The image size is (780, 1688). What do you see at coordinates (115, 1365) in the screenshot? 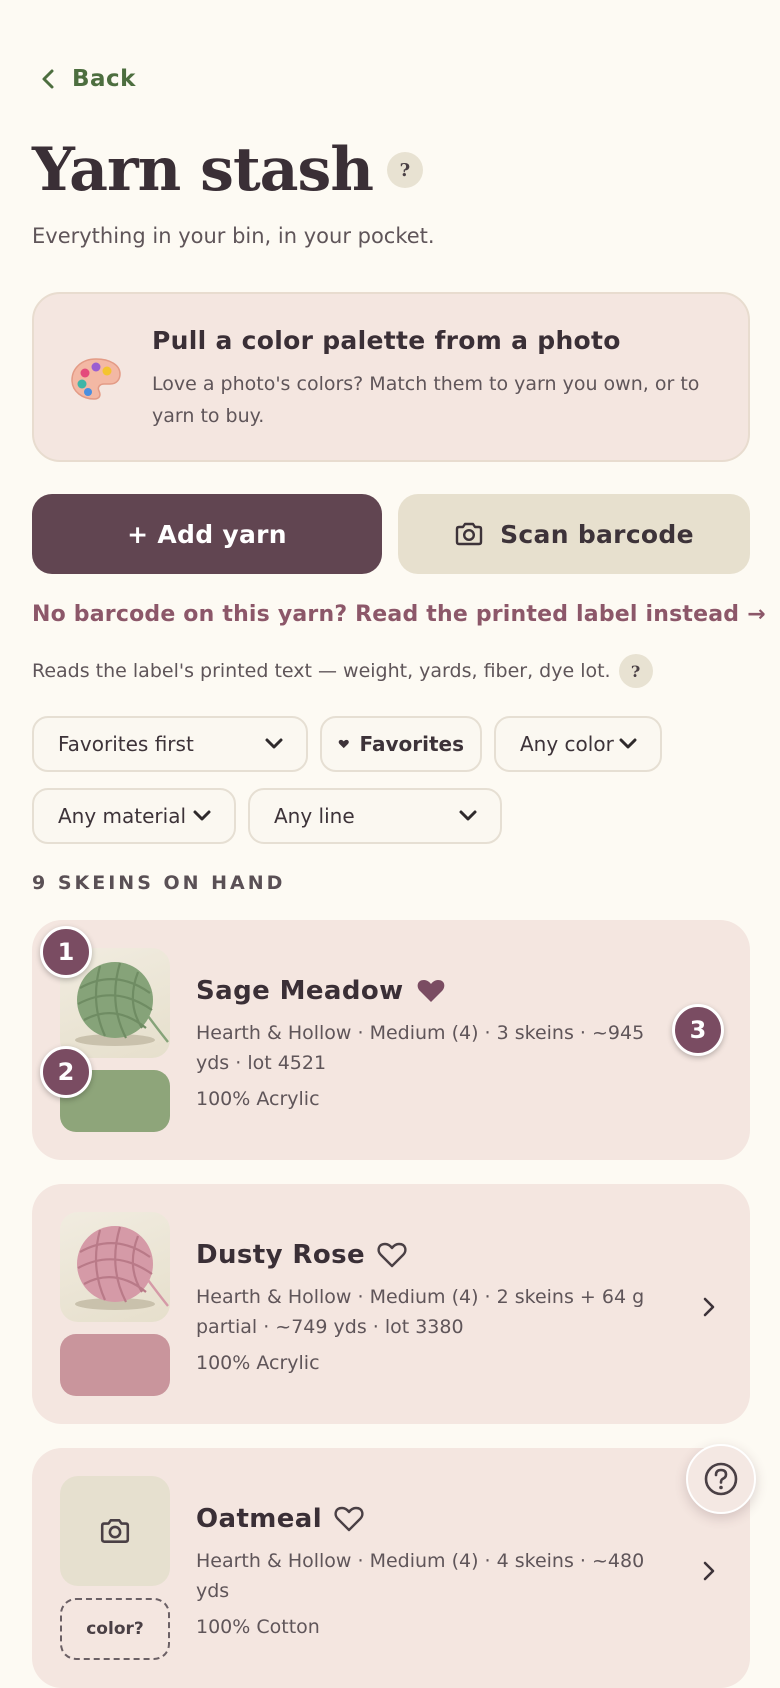
I see `color-swatch` at bounding box center [115, 1365].